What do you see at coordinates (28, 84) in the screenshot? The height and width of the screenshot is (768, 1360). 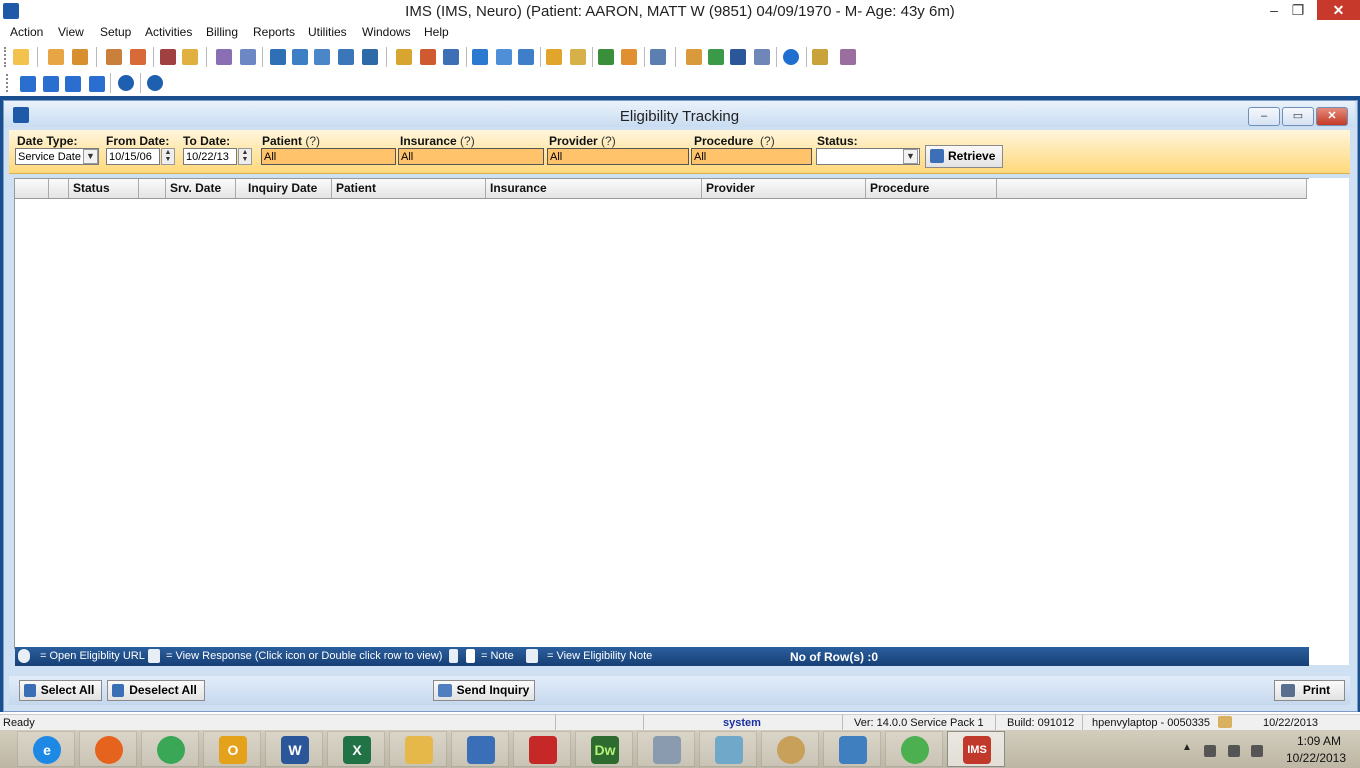 I see `first-record-icon` at bounding box center [28, 84].